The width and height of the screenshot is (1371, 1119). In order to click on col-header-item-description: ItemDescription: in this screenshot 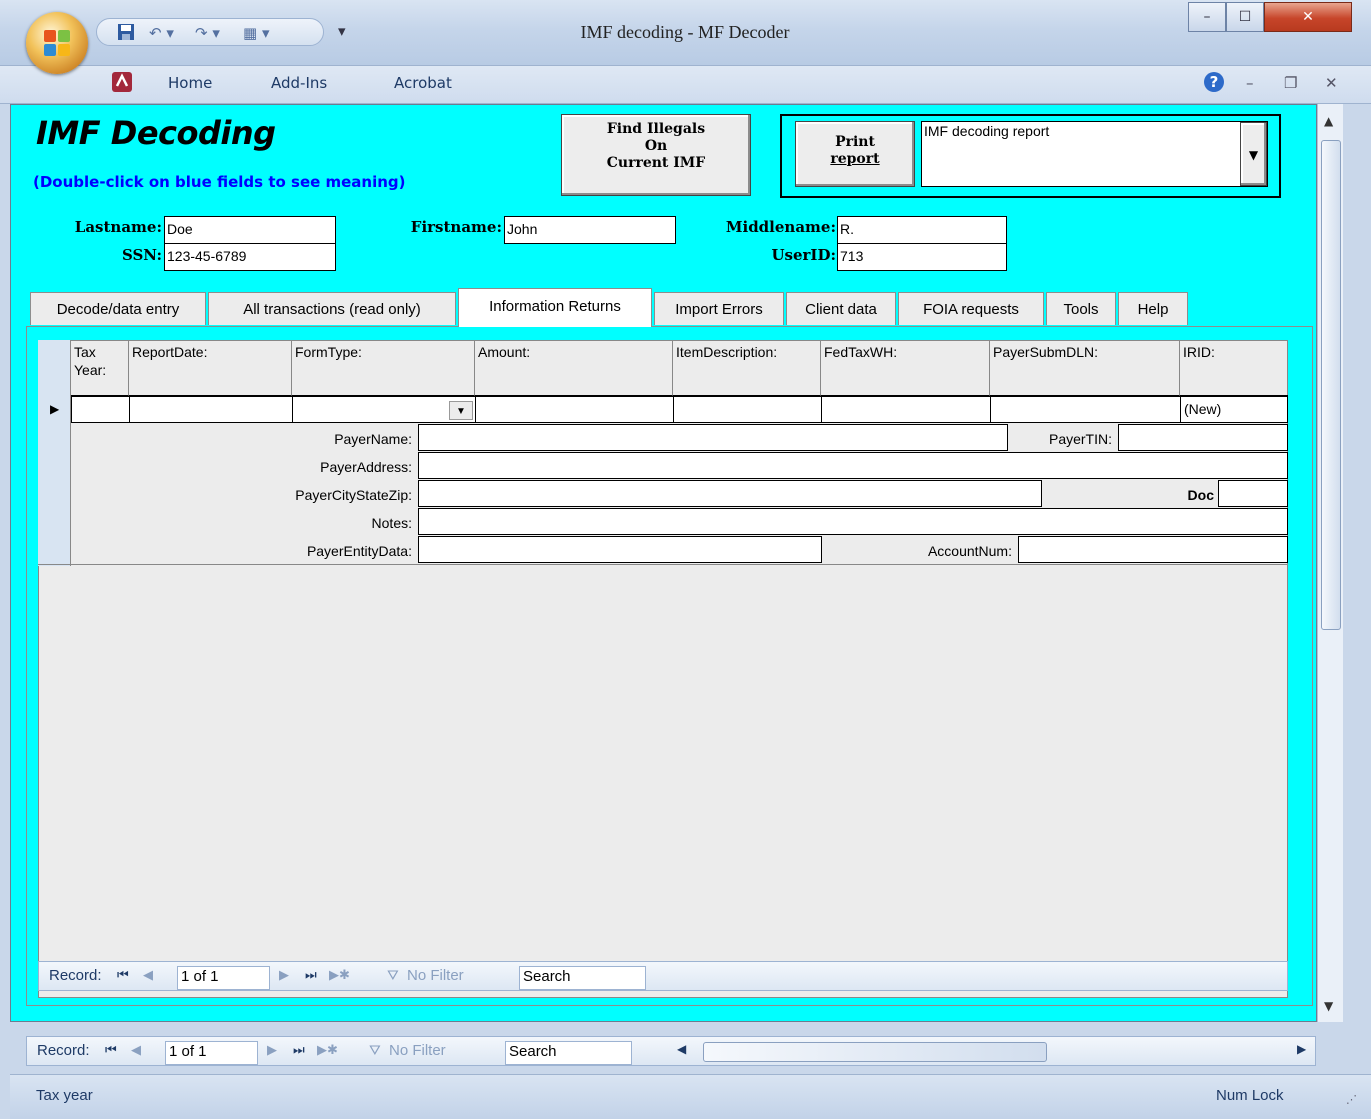, I will do `click(747, 368)`.